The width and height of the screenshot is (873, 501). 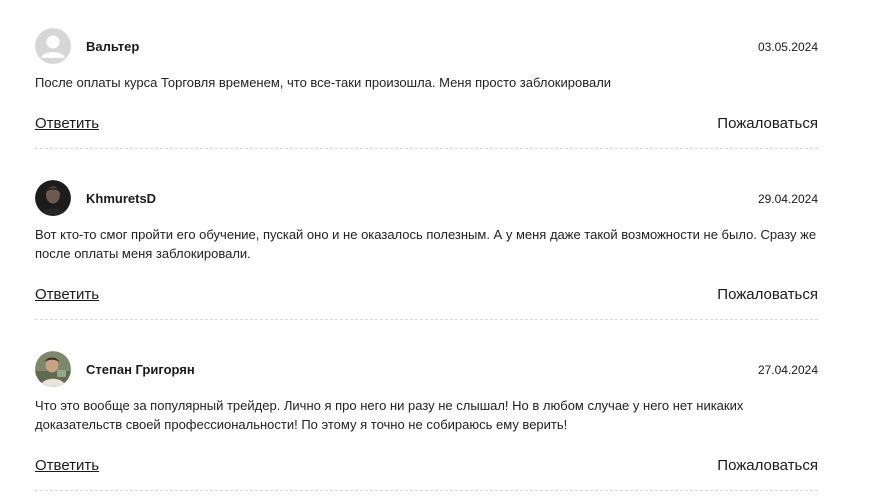 What do you see at coordinates (787, 370) in the screenshot?
I see `comment-date: 27.04.2024` at bounding box center [787, 370].